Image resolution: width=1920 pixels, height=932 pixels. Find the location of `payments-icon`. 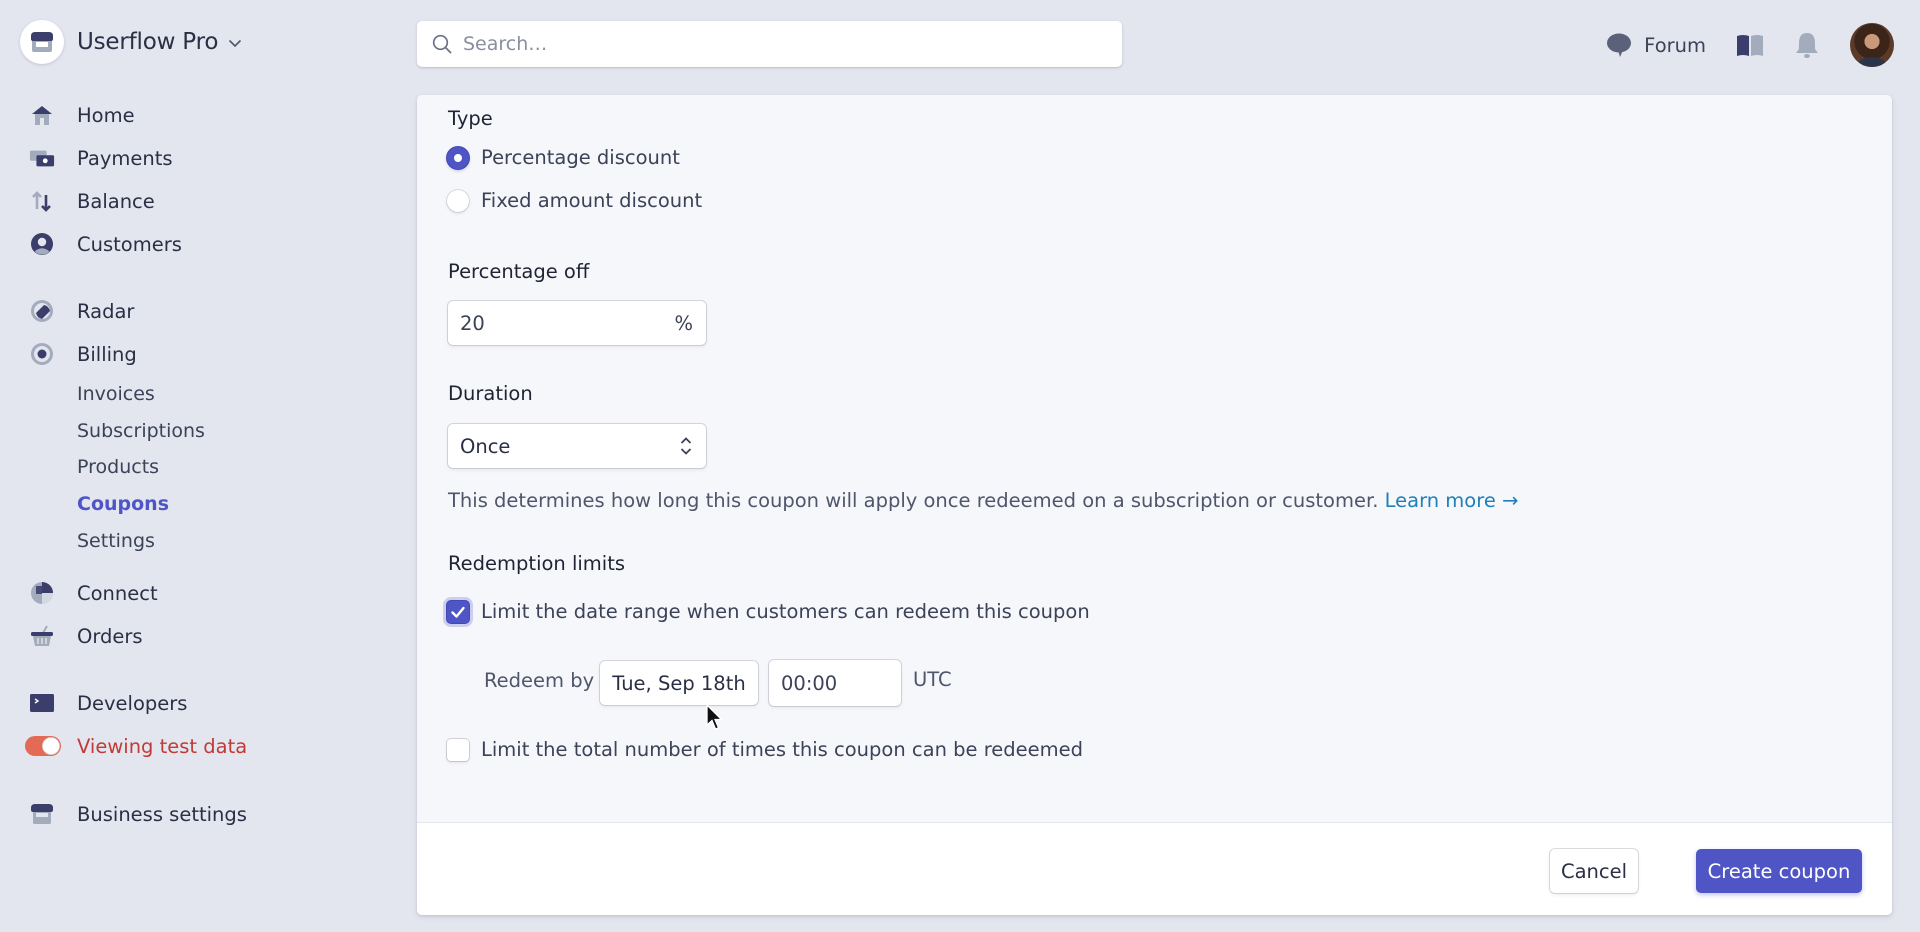

payments-icon is located at coordinates (42, 158).